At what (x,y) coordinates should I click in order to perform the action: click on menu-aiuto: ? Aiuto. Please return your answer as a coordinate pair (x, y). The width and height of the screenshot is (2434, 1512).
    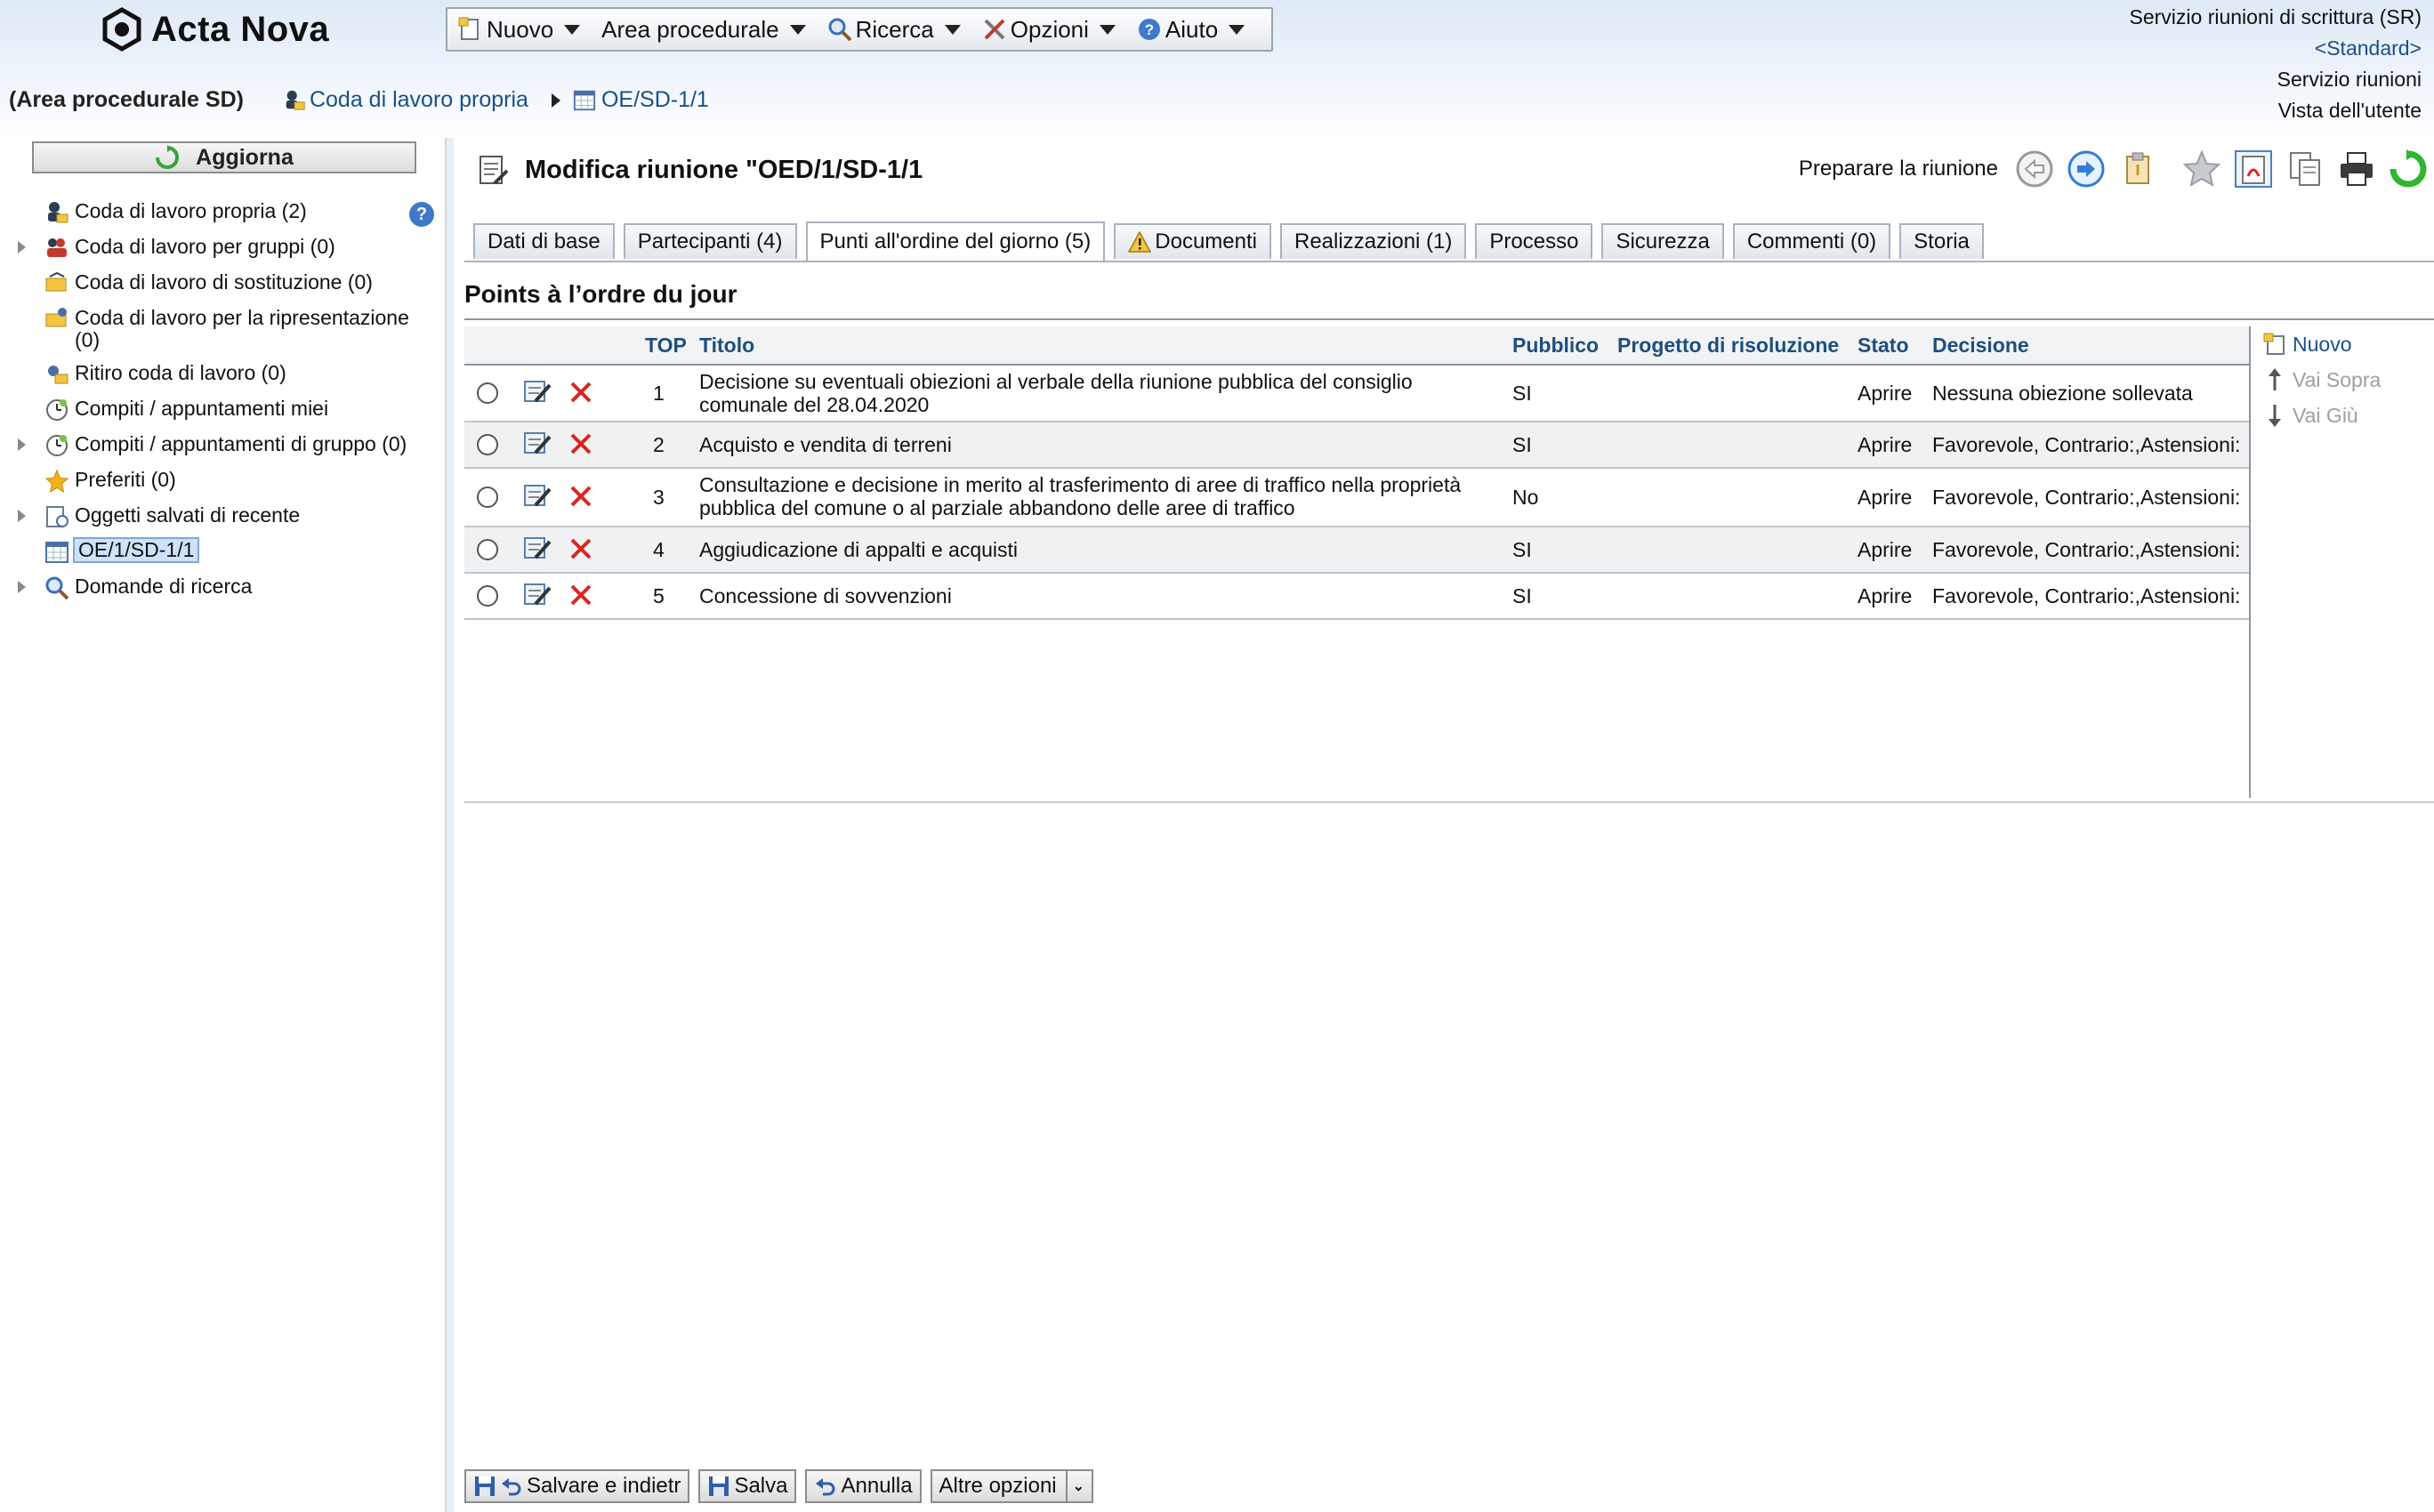
    Looking at the image, I should click on (1190, 29).